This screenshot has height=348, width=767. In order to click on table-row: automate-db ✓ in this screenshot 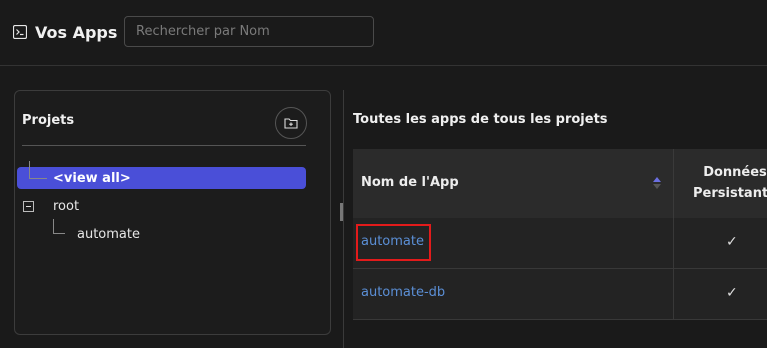, I will do `click(560, 294)`.